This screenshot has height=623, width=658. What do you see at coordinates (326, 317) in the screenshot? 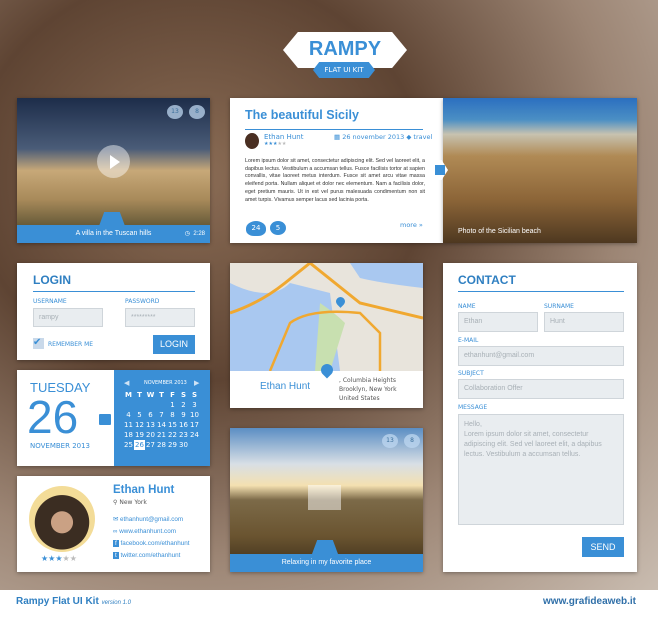
I see `map-view` at bounding box center [326, 317].